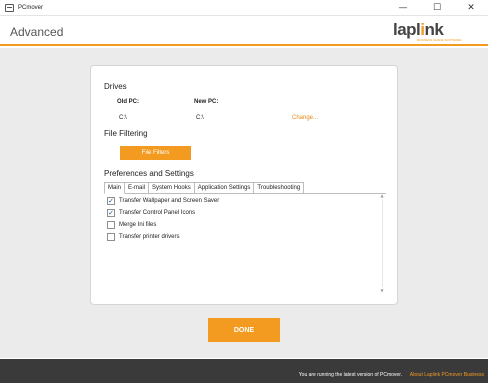 The height and width of the screenshot is (383, 488). What do you see at coordinates (126, 133) in the screenshot?
I see `file-filtering-heading: File Filtering` at bounding box center [126, 133].